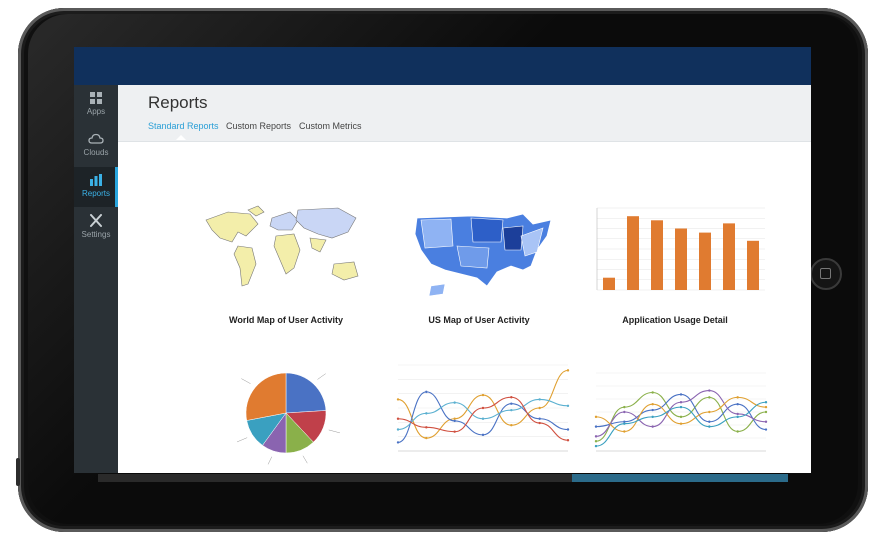 Image resolution: width=874 pixels, height=538 pixels. I want to click on sidebar-item-label: Settings, so click(96, 234).